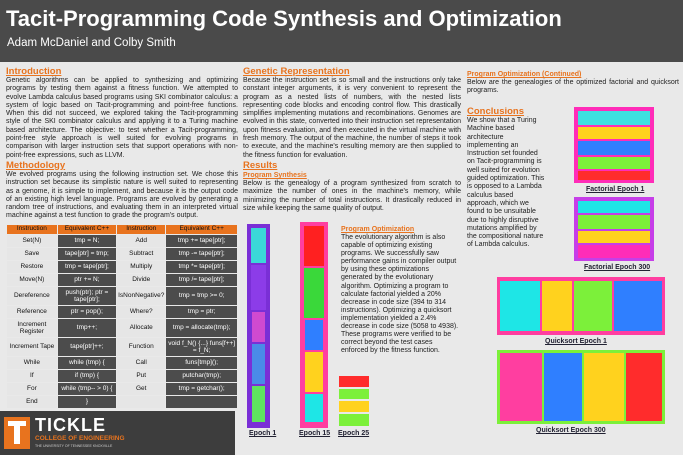 The image size is (683, 455). What do you see at coordinates (34, 71) in the screenshot?
I see `introduction-heading: Introduction` at bounding box center [34, 71].